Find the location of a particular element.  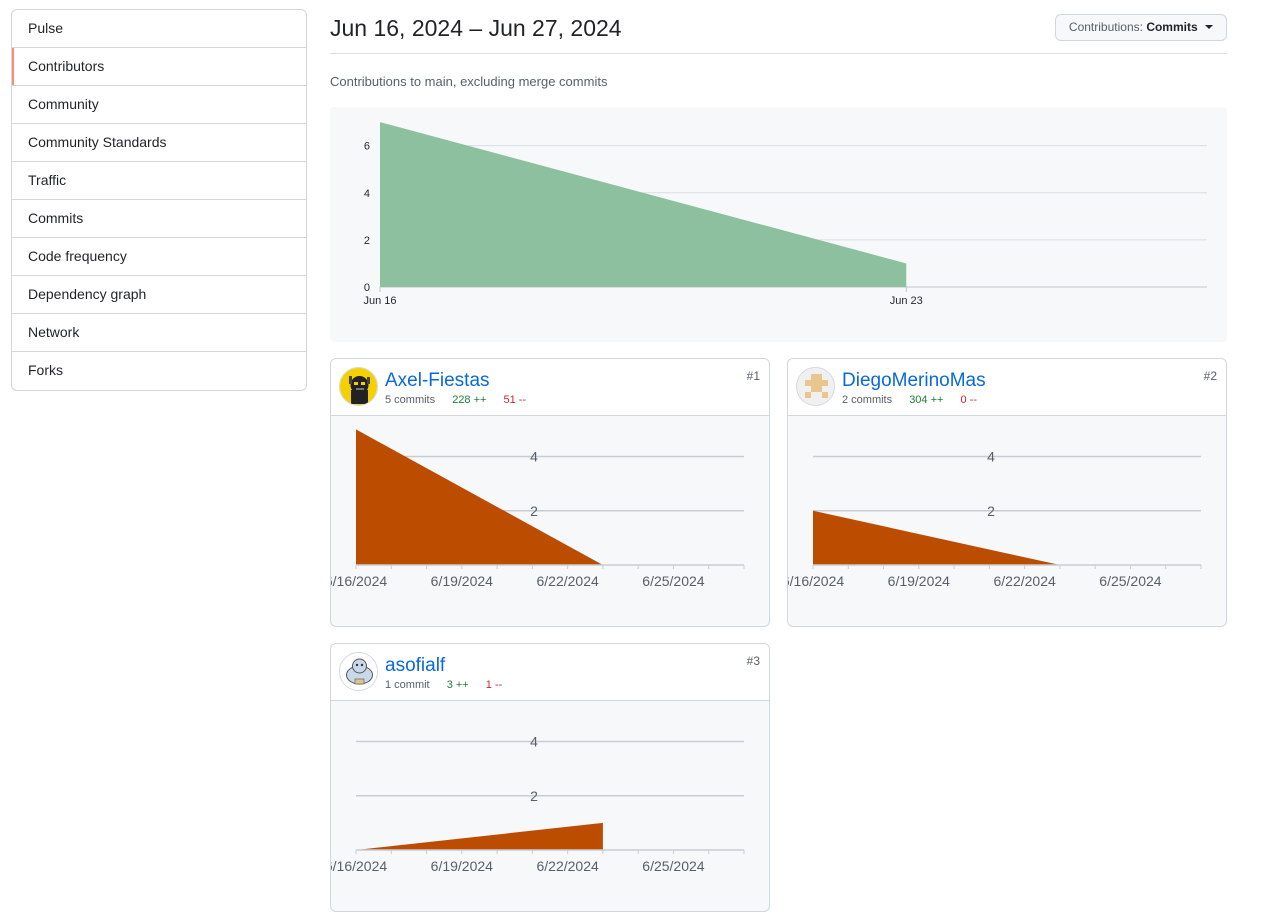

contributor-stats: 1 commit 3 ++ 1 -- is located at coordinates (443, 685).